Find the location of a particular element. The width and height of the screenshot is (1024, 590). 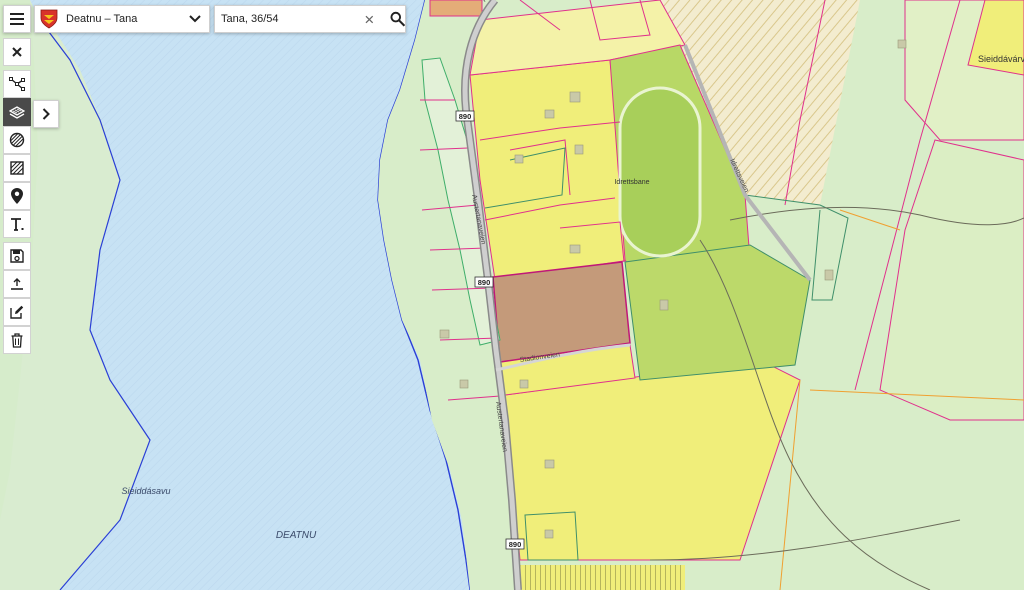

green-zone-east is located at coordinates (717, 312).